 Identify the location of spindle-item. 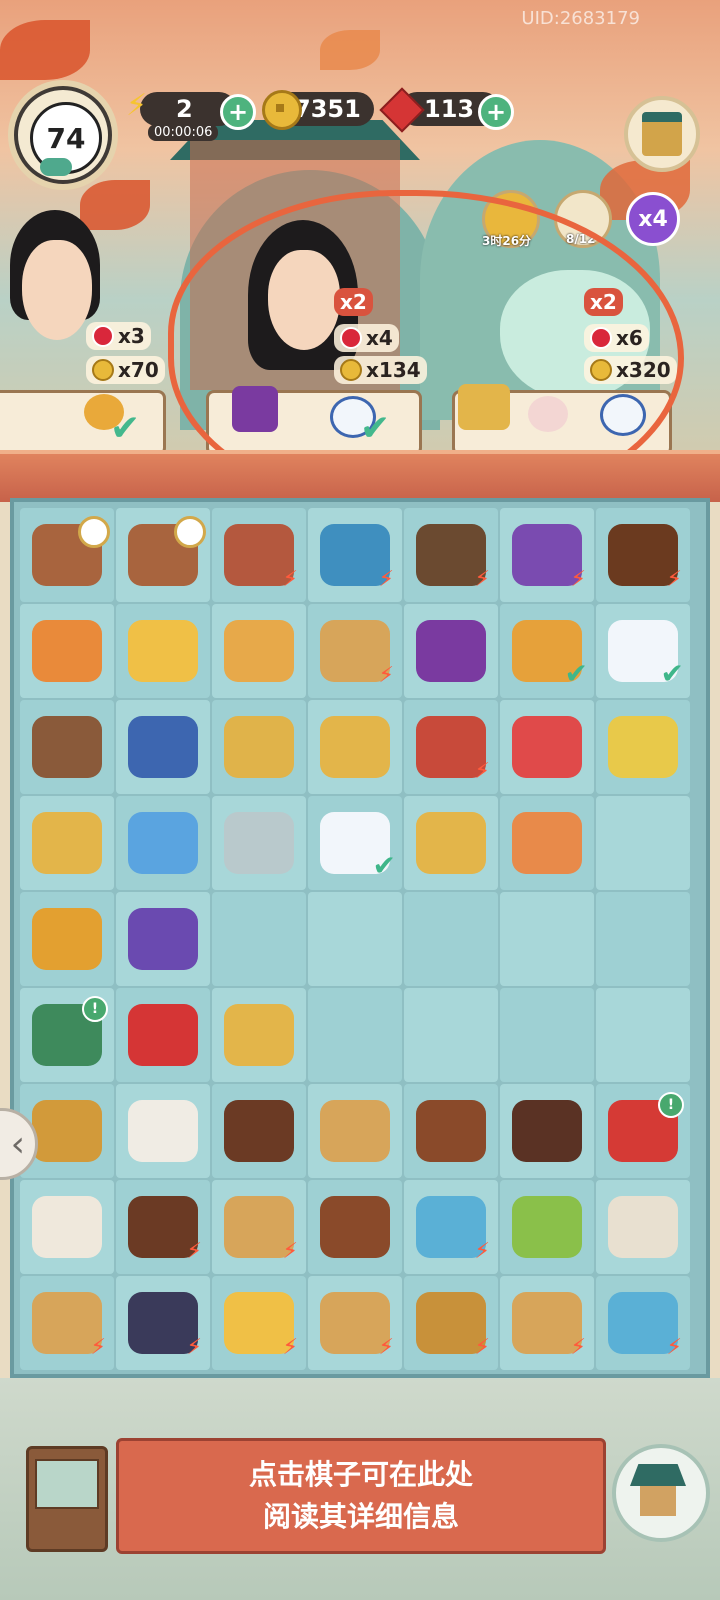
(643, 1227).